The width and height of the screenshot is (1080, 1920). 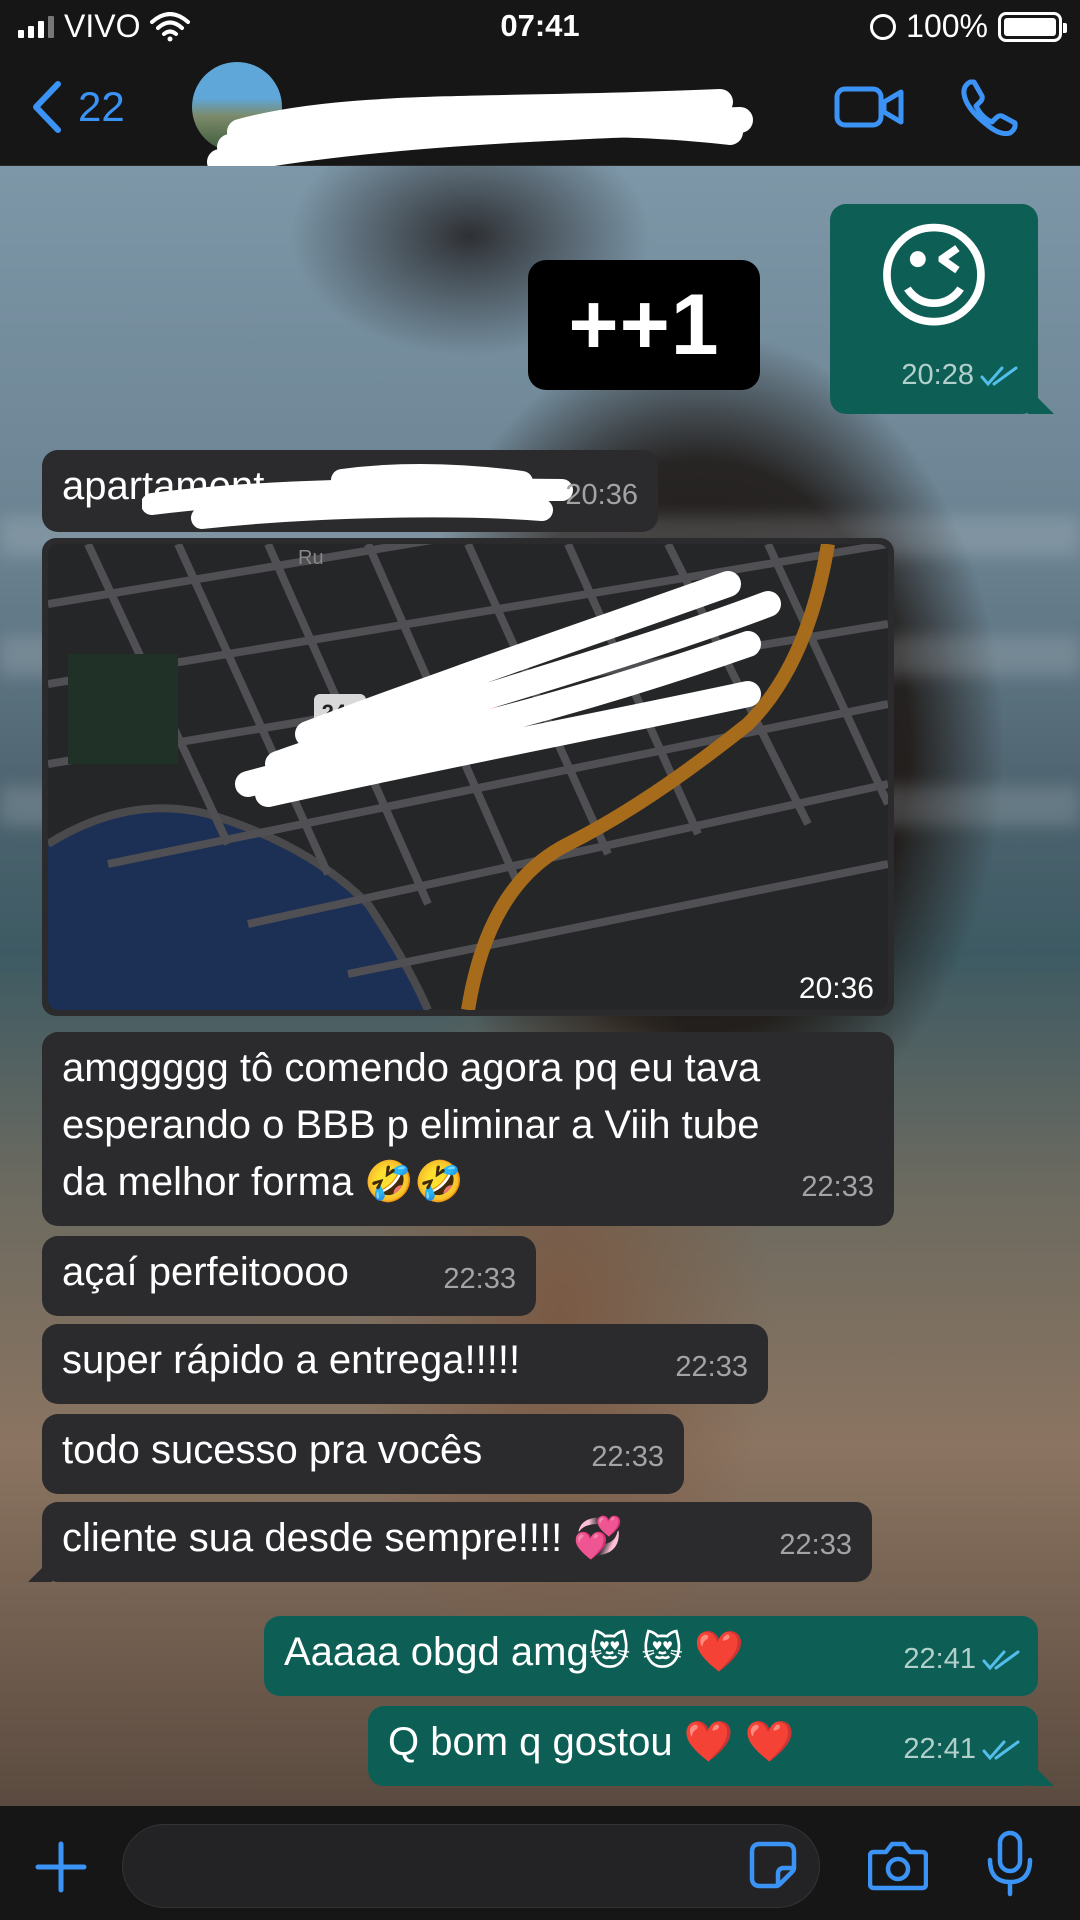 I want to click on message-bubble-in: açaí perfeitoooo 22:33, so click(x=289, y=1276).